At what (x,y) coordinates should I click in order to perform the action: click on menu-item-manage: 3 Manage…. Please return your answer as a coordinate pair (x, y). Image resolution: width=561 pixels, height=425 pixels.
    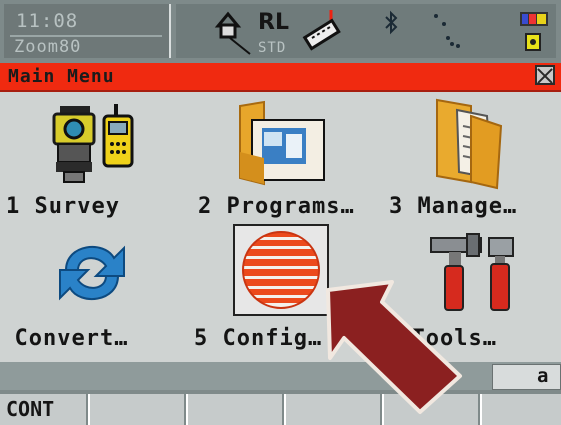
    Looking at the image, I should click on (473, 160).